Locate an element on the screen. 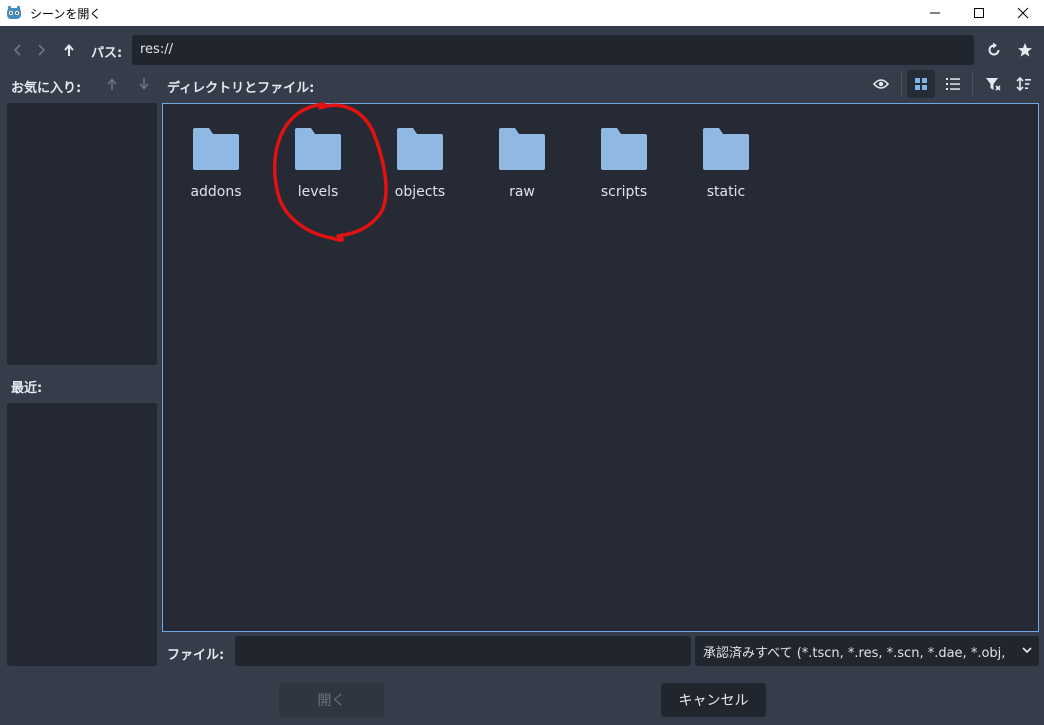 The width and height of the screenshot is (1044, 725). chevron-down-icon is located at coordinates (1027, 650).